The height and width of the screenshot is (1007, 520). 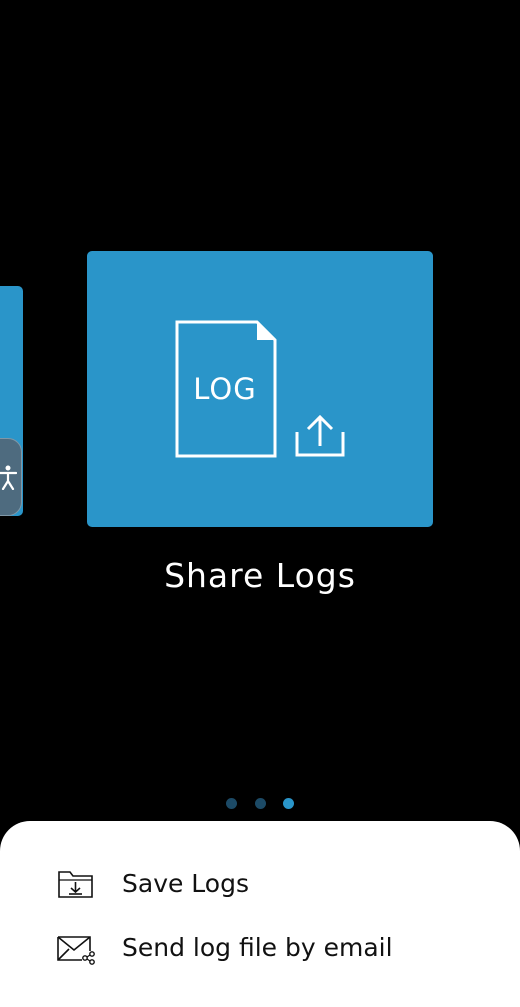 I want to click on accessibility-icon, so click(x=8, y=477).